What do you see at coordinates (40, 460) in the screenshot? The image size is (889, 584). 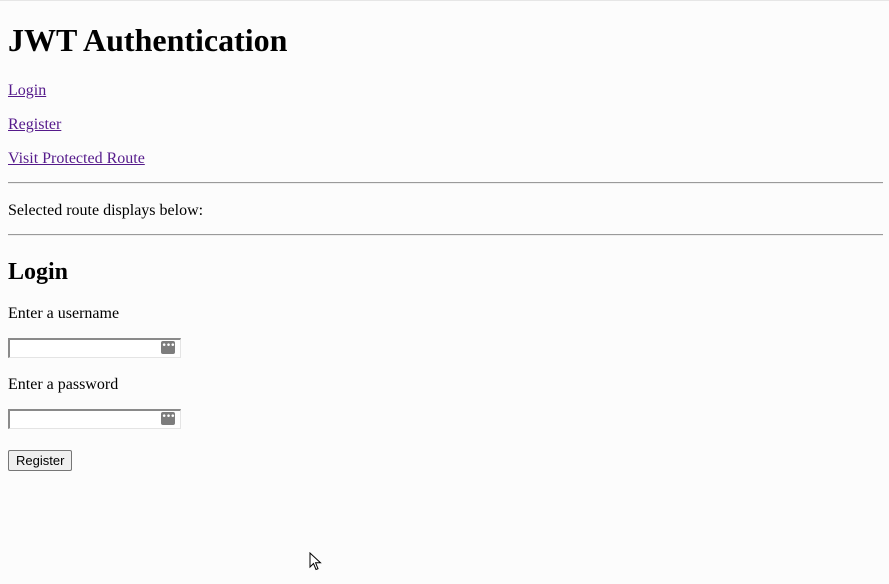 I see `submit-button: Register` at bounding box center [40, 460].